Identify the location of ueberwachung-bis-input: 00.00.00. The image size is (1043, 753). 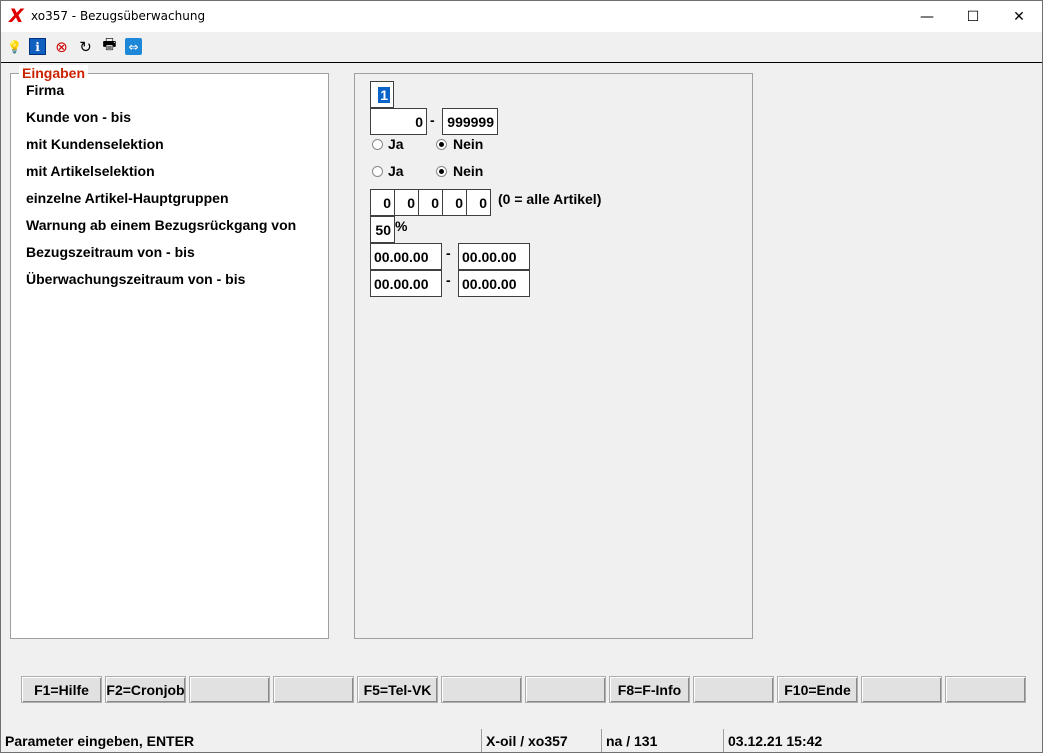
(494, 283).